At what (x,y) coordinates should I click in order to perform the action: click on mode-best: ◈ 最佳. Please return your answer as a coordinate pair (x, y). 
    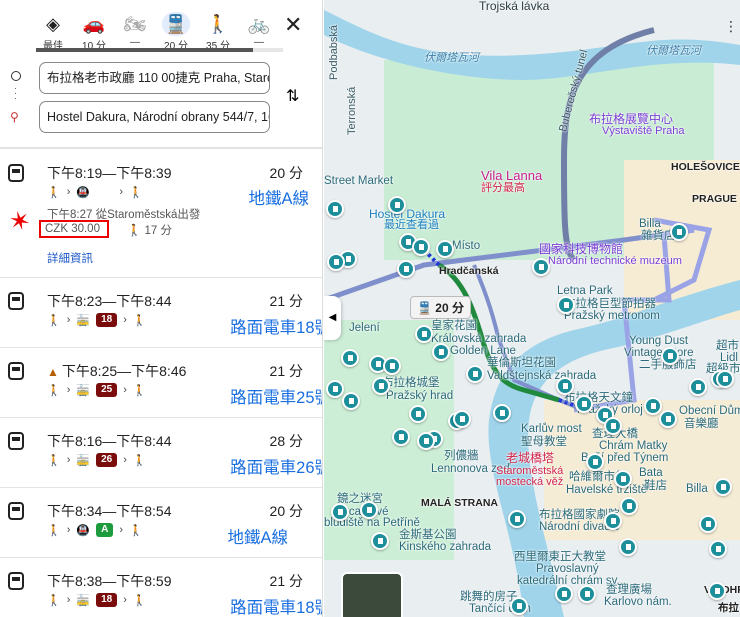
    Looking at the image, I should click on (53, 32).